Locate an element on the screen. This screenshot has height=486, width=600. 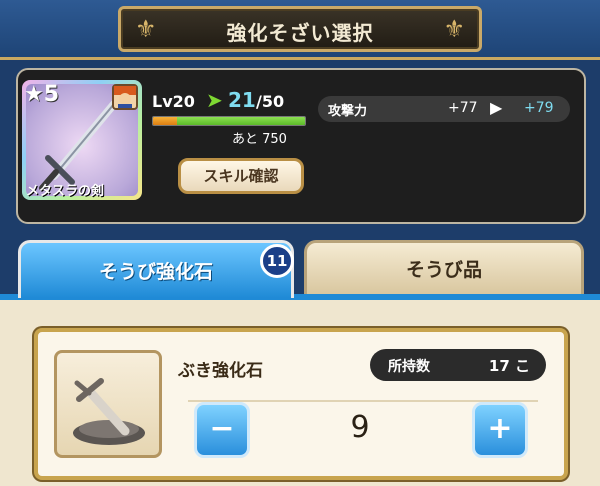
exp-bar-gain is located at coordinates (241, 121).